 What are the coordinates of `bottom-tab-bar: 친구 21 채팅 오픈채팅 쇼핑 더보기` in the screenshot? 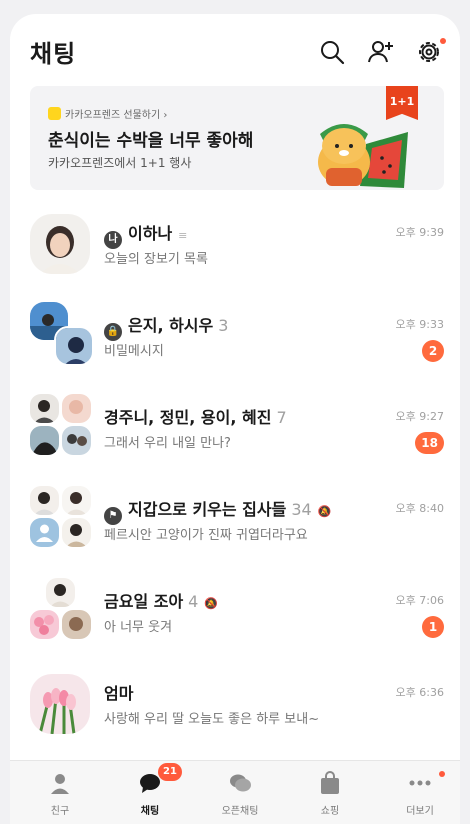 It's located at (235, 792).